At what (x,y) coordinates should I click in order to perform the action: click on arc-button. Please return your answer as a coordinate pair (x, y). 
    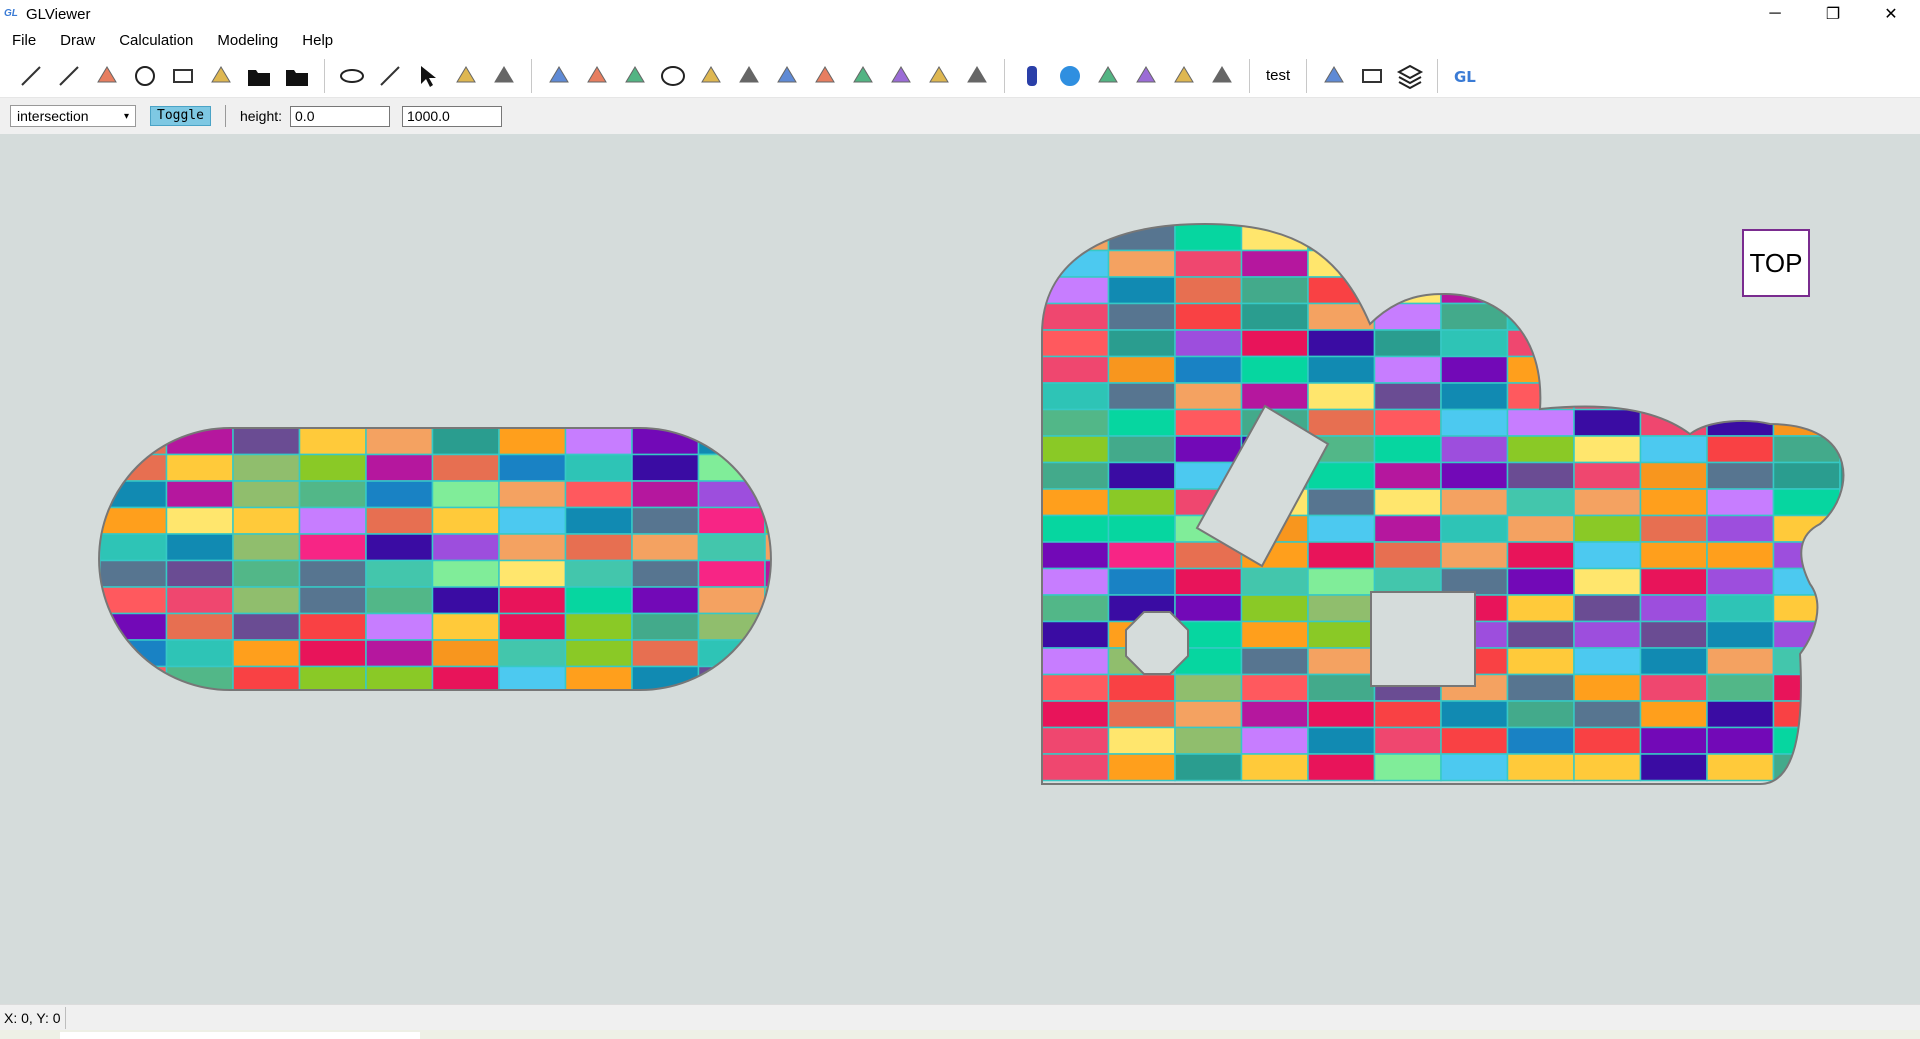
    Looking at the image, I should click on (107, 76).